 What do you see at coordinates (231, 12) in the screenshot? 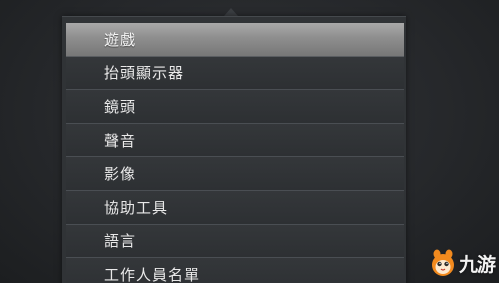
I see `menu-pointer-arrow` at bounding box center [231, 12].